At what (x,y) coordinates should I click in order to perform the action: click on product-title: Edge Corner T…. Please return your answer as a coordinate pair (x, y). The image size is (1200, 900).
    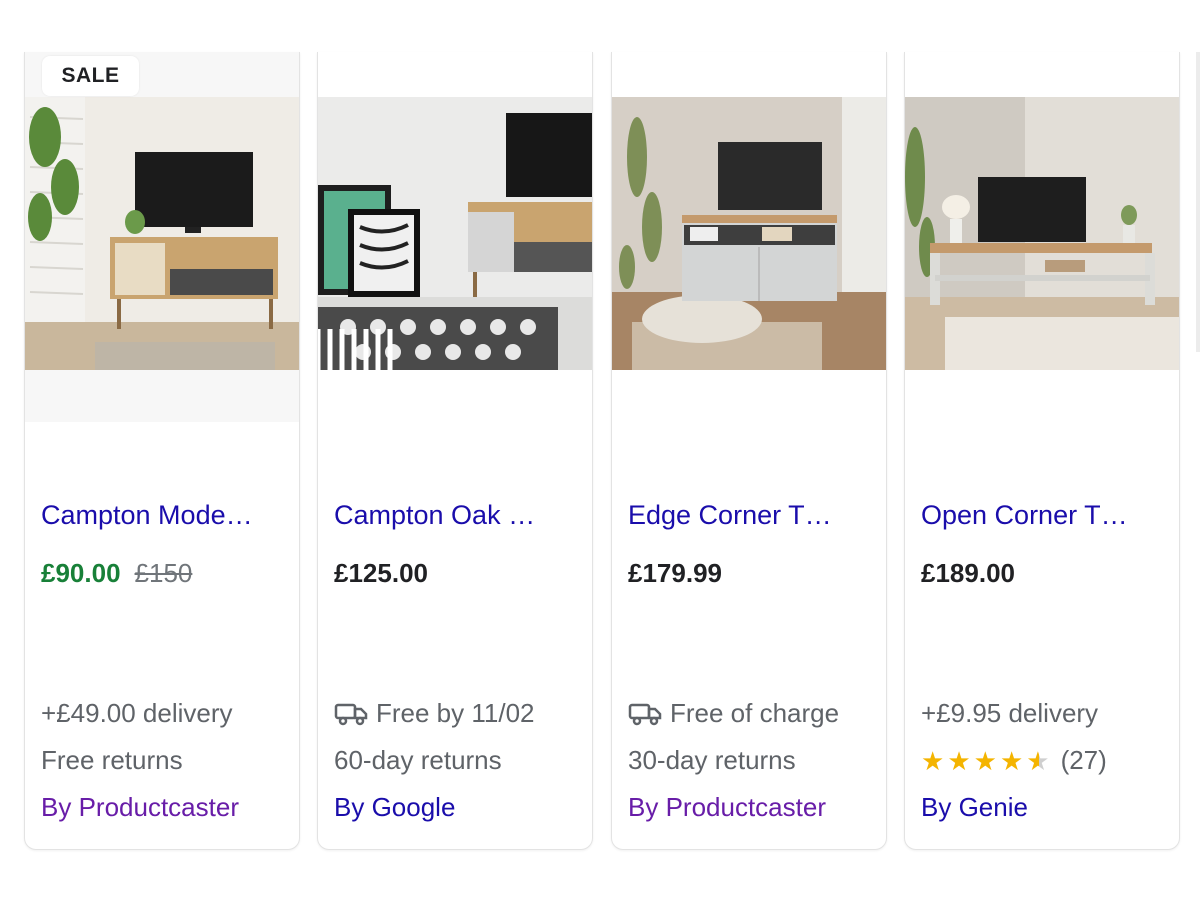
    Looking at the image, I should click on (750, 515).